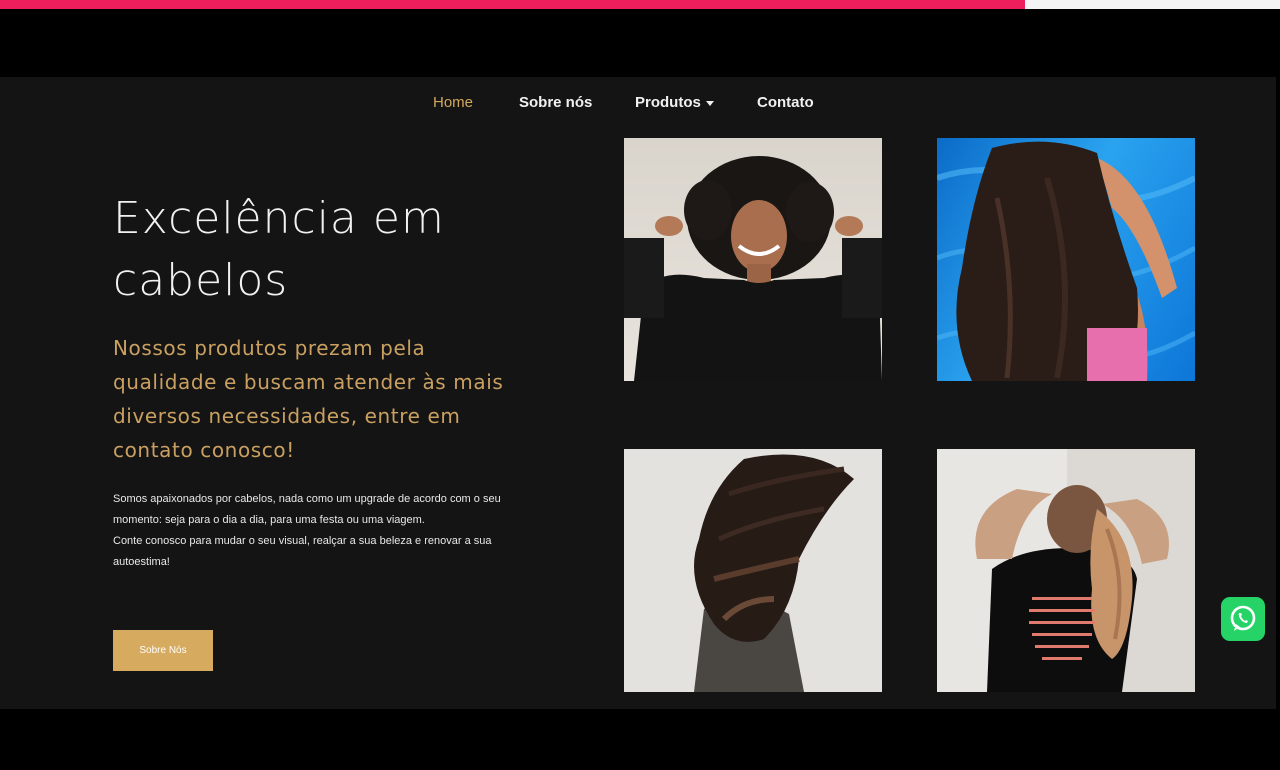  I want to click on footer-band, so click(640, 739).